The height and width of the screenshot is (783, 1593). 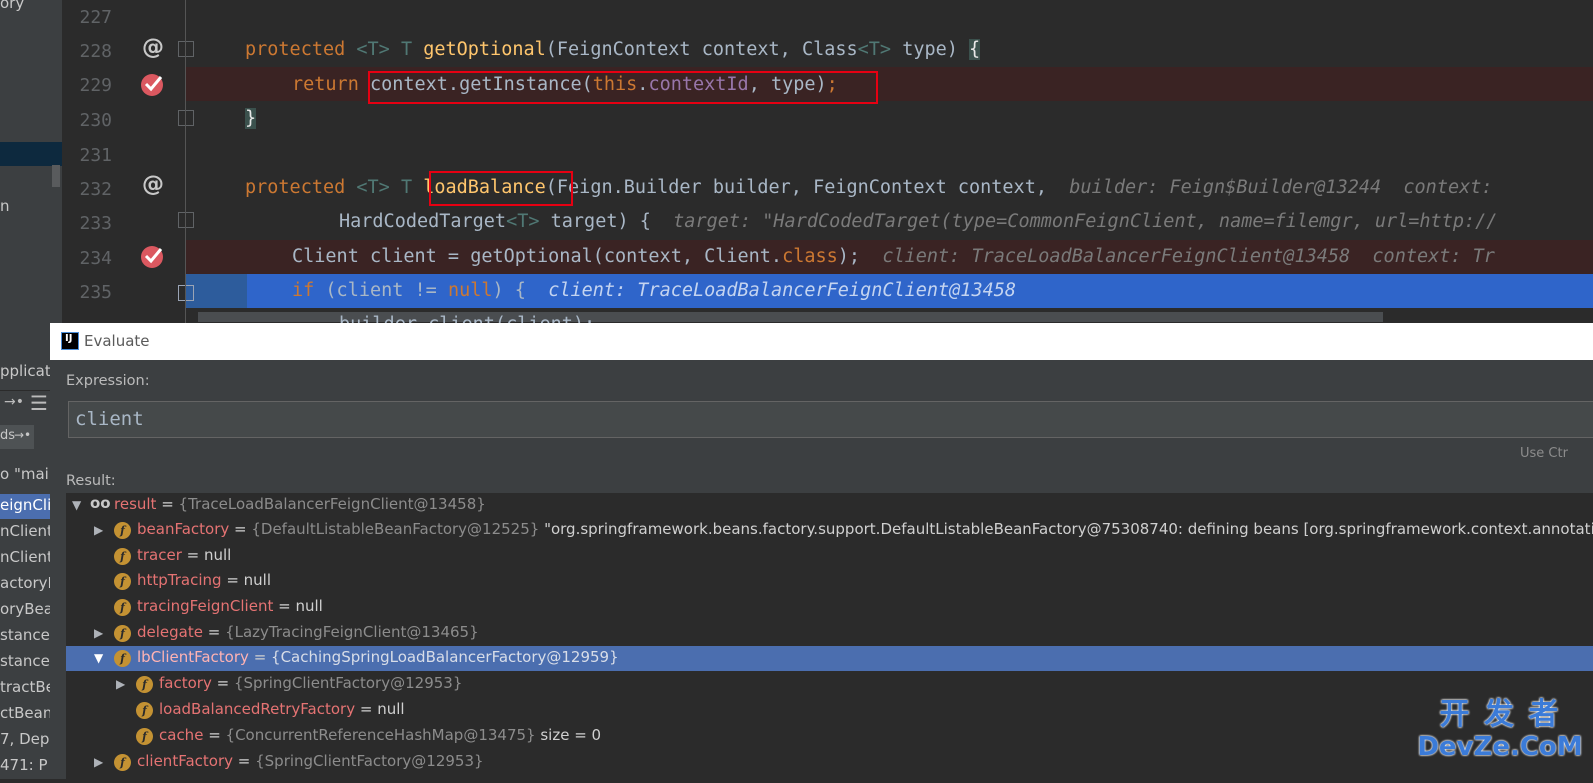 I want to click on menu-icon: ☰, so click(x=39, y=403).